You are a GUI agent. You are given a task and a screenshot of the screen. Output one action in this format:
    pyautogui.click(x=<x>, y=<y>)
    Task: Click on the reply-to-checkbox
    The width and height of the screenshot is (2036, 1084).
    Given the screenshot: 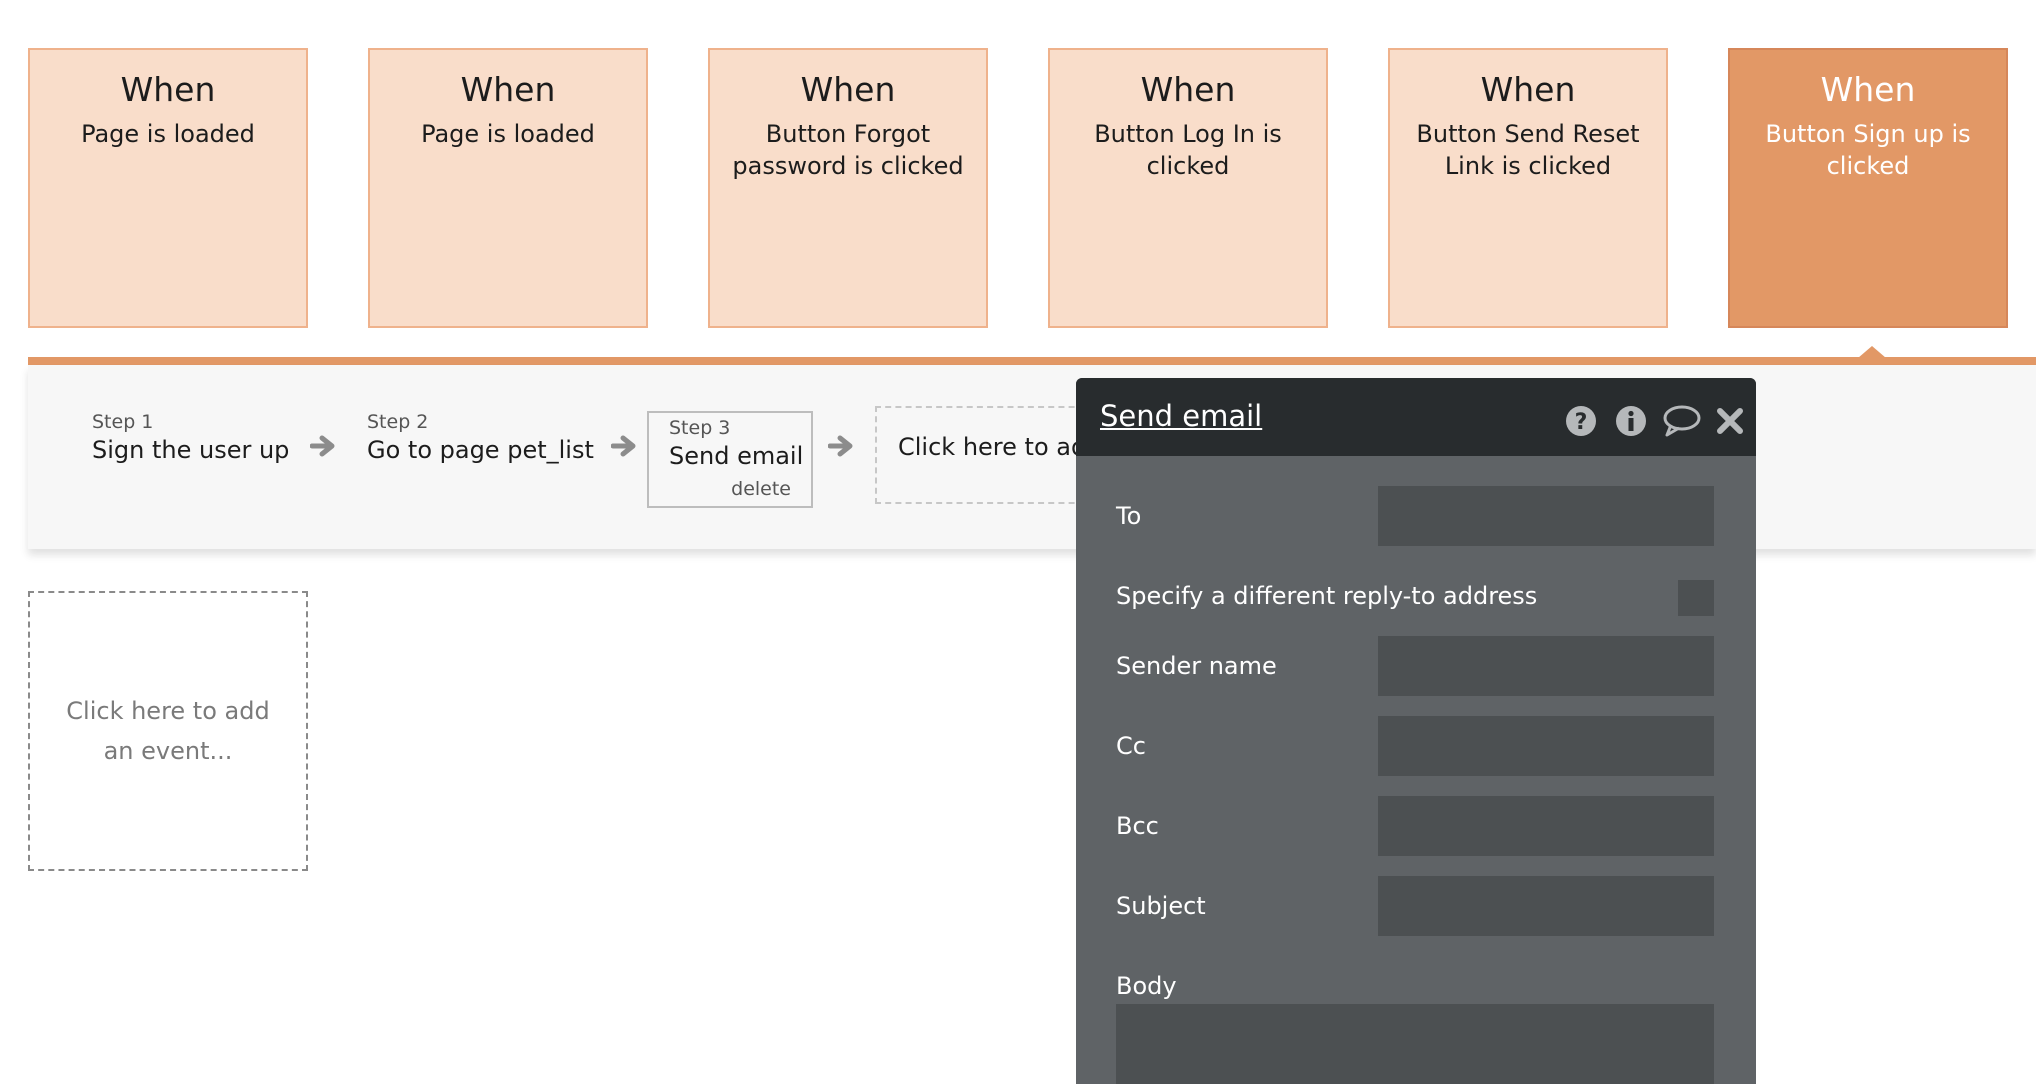 What is the action you would take?
    pyautogui.click(x=1696, y=598)
    